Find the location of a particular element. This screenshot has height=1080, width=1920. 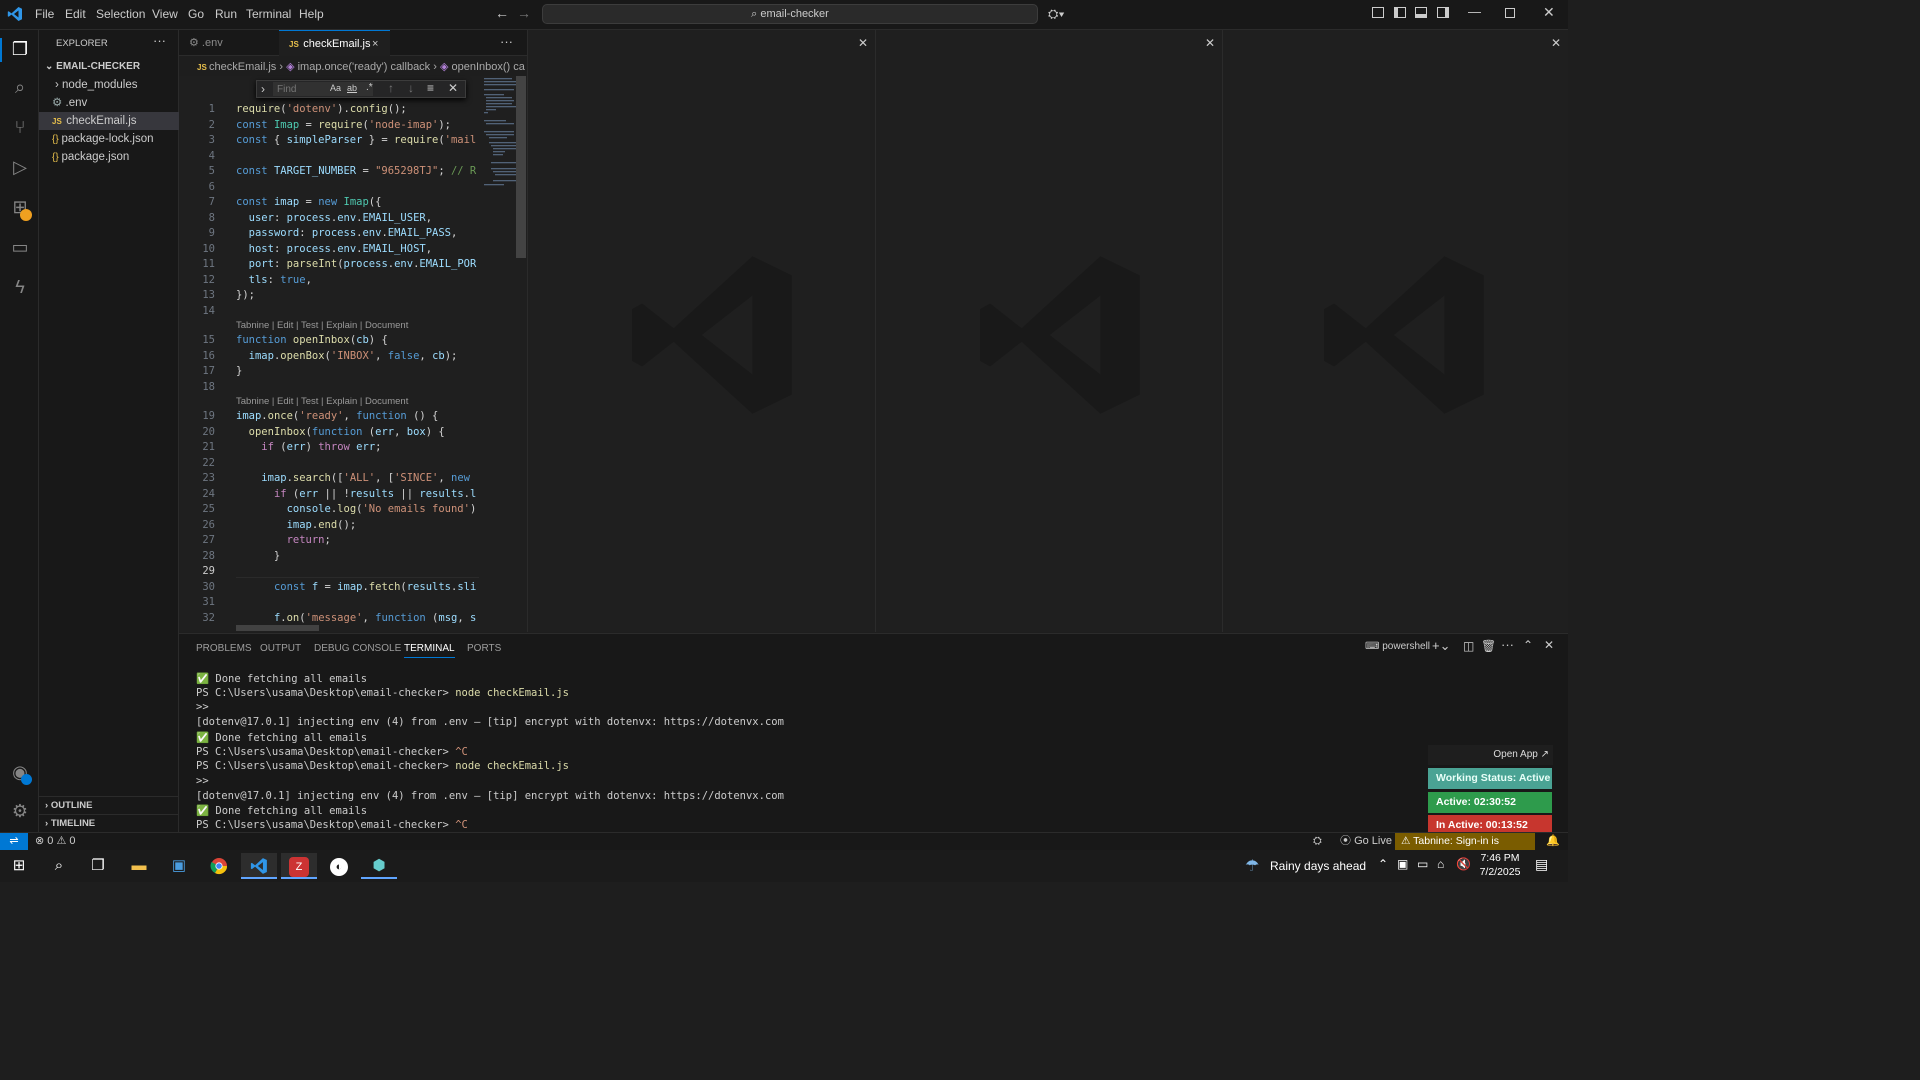

tab-problems: PROBLEMS is located at coordinates (224, 648).